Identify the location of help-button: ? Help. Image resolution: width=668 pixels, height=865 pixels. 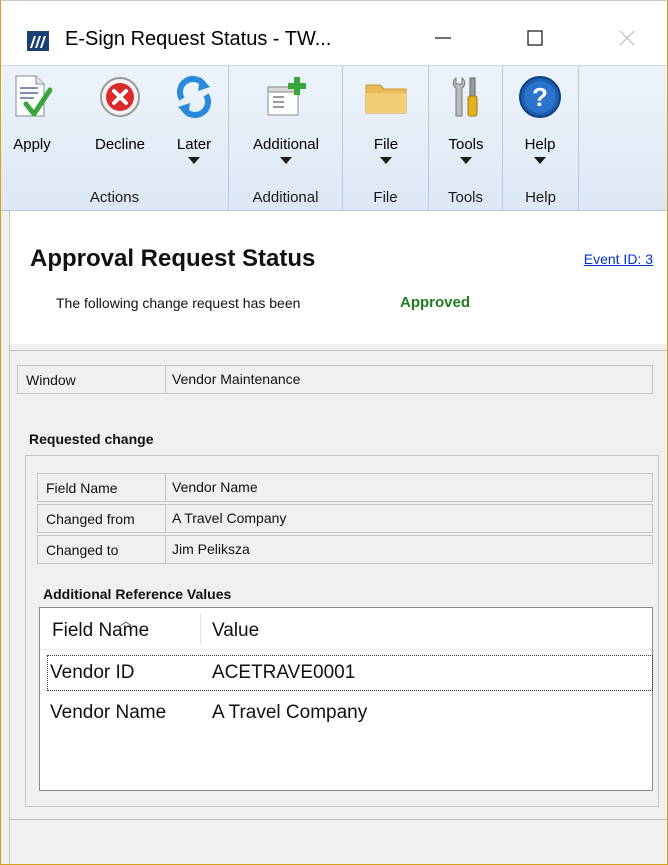
(540, 118).